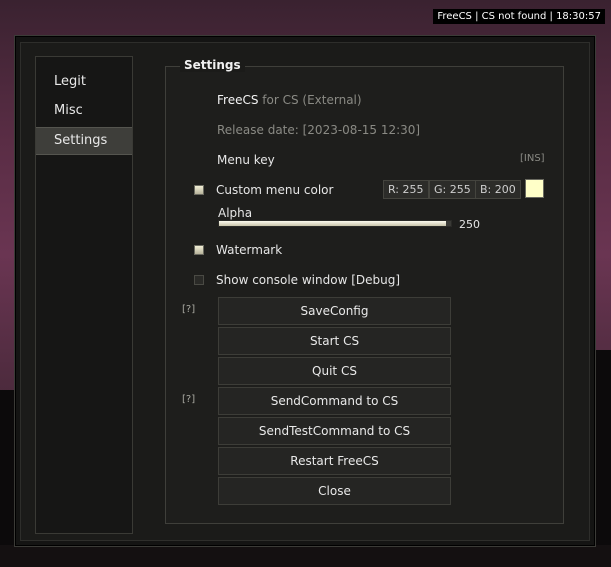 The width and height of the screenshot is (611, 567). I want to click on tab-legit: Legit, so click(84, 82).